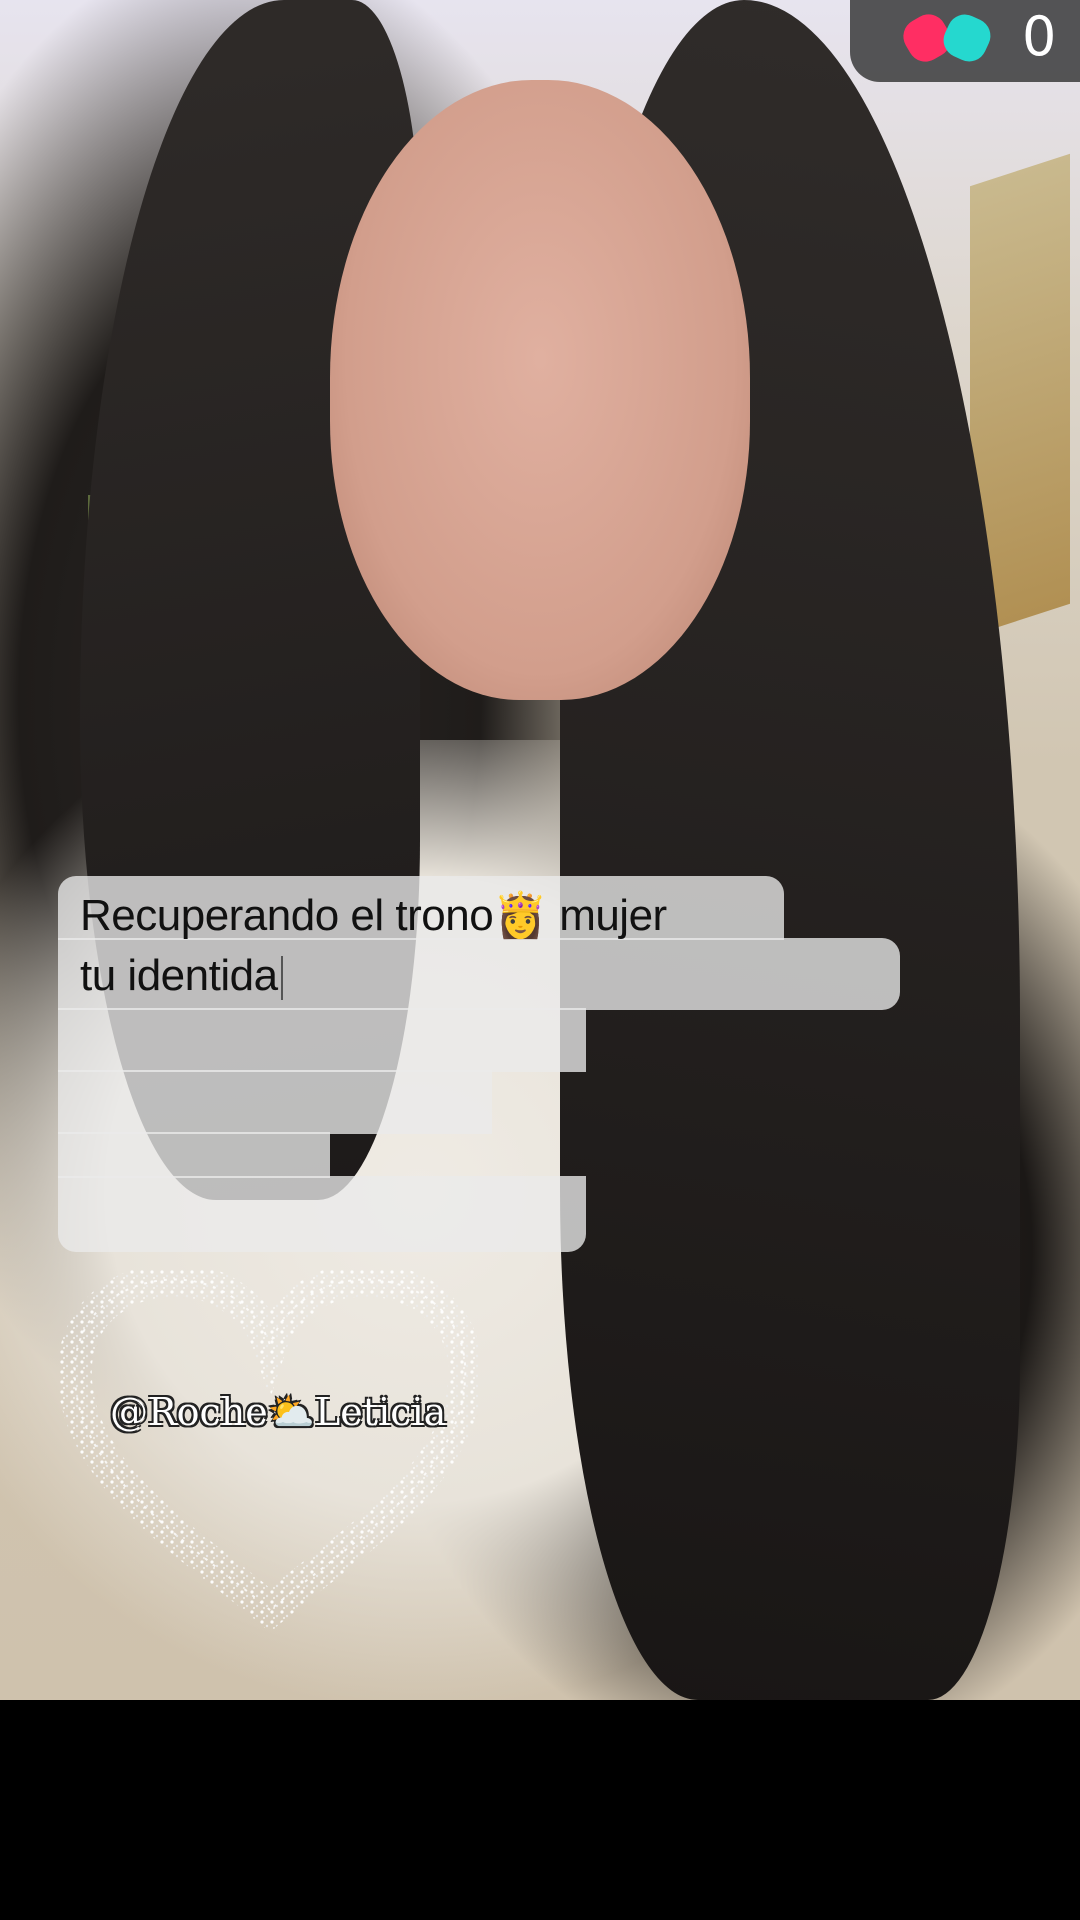 This screenshot has height=1920, width=1080. What do you see at coordinates (373, 915) in the screenshot?
I see `caption-line-1: Recuperando el trono👸 mujer` at bounding box center [373, 915].